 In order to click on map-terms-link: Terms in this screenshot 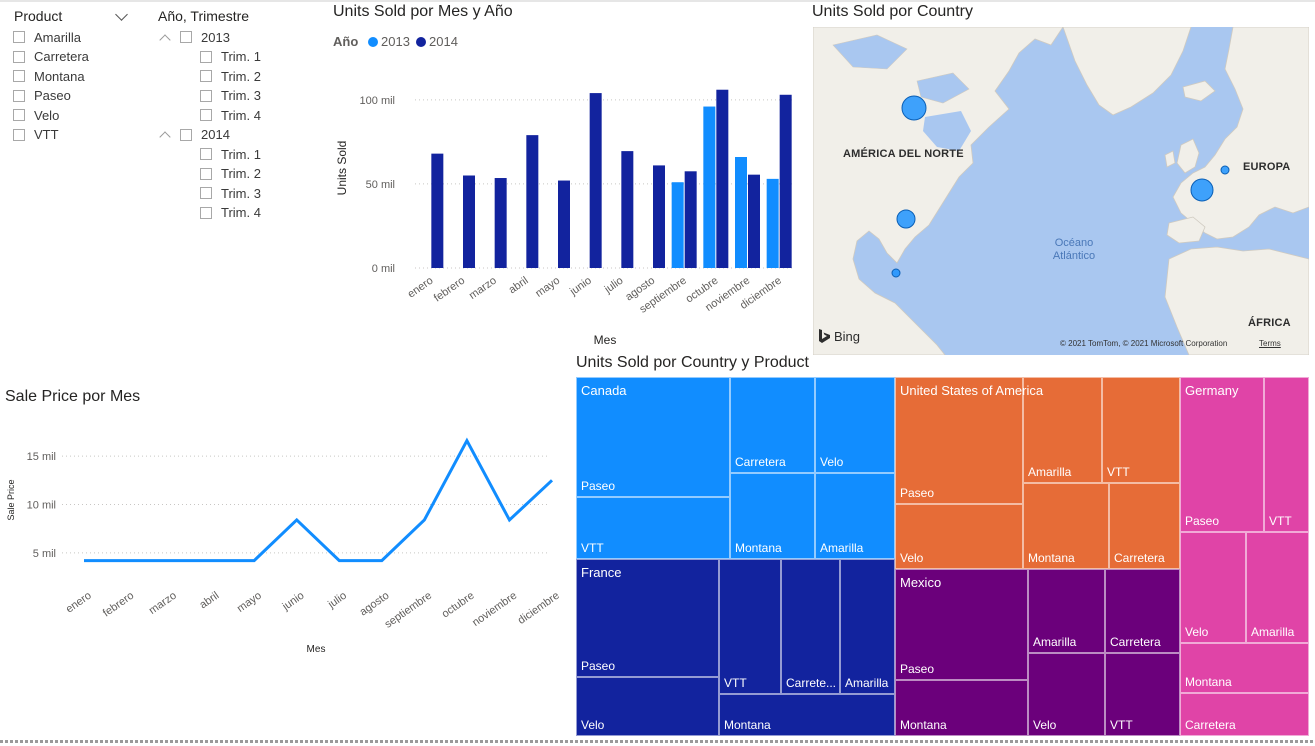, I will do `click(1270, 343)`.